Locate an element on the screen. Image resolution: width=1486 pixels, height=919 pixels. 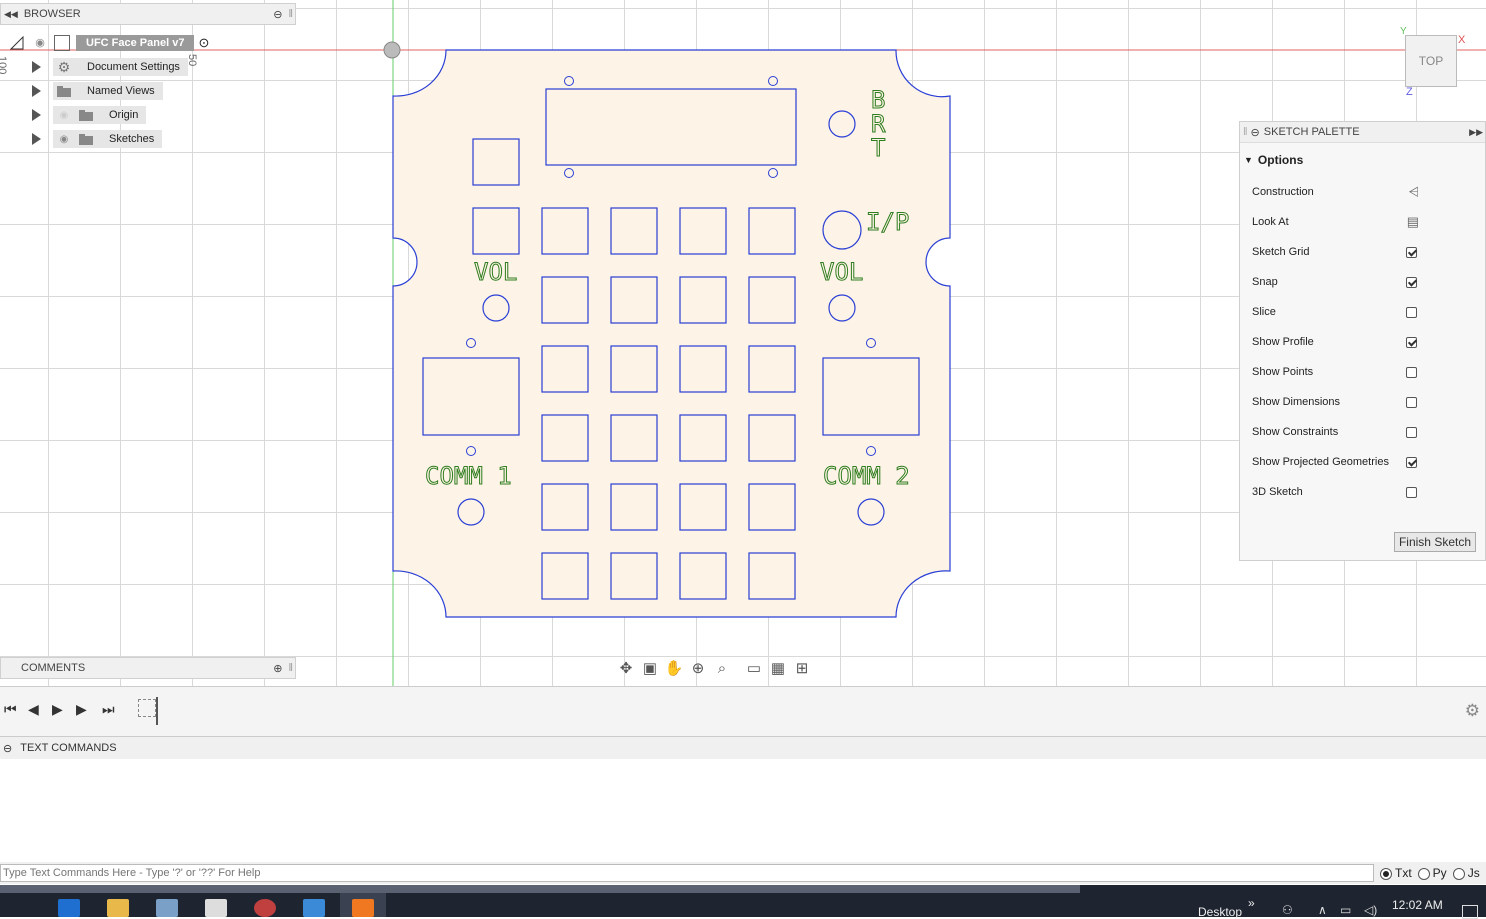
text-command-input is located at coordinates (687, 873).